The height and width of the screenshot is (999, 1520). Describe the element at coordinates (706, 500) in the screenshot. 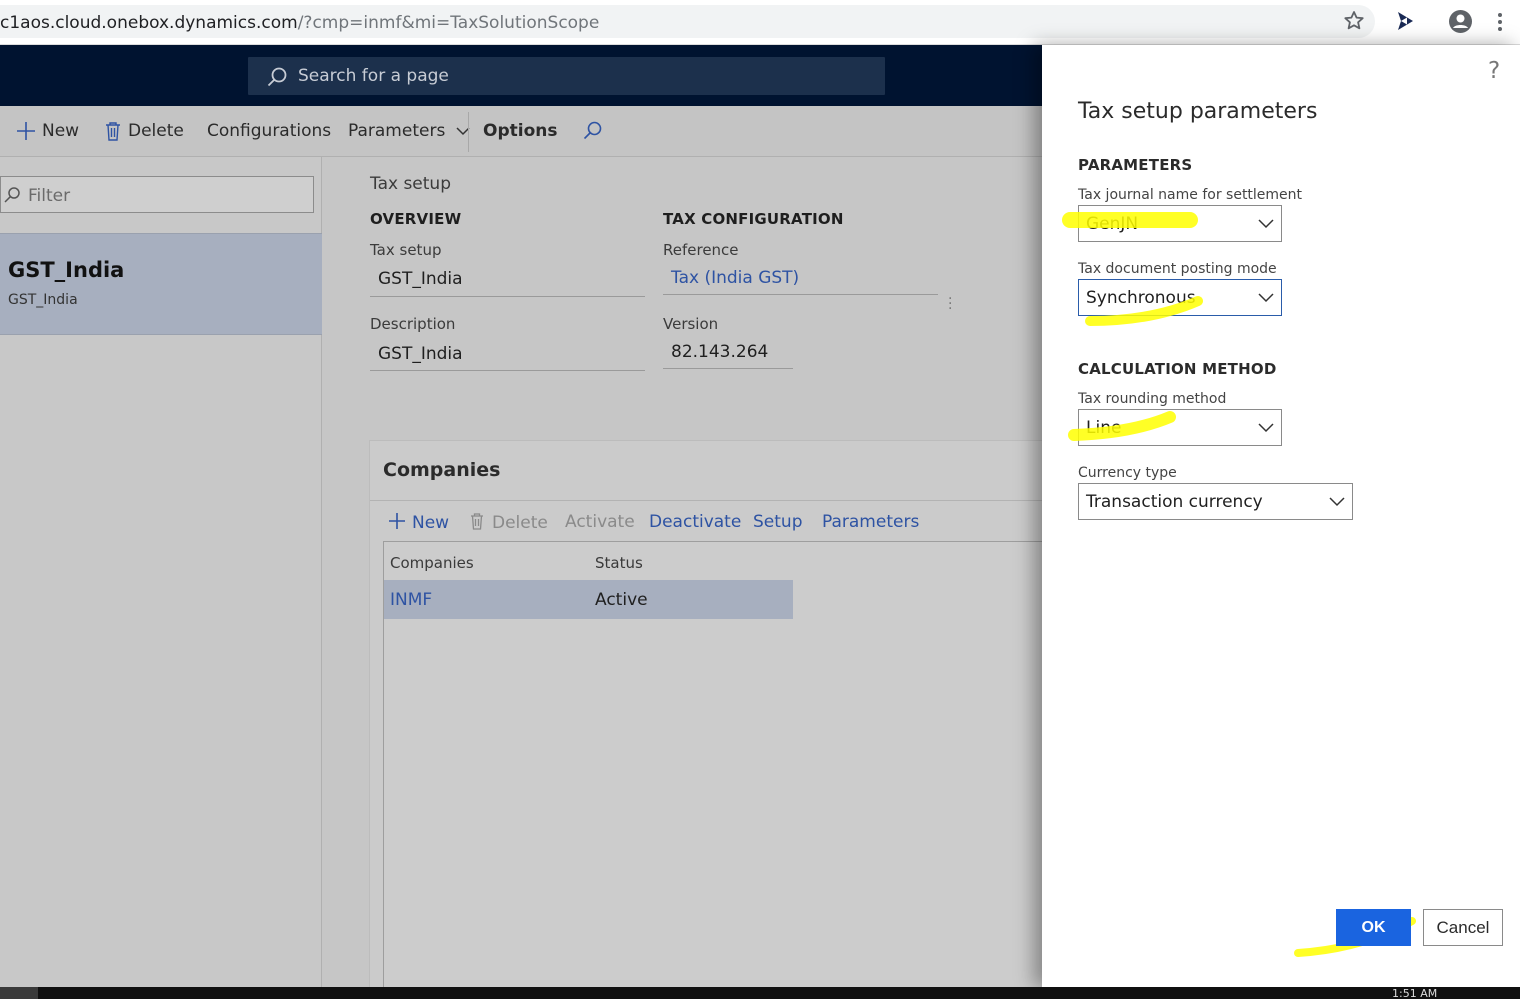

I see `companies-separator` at that location.